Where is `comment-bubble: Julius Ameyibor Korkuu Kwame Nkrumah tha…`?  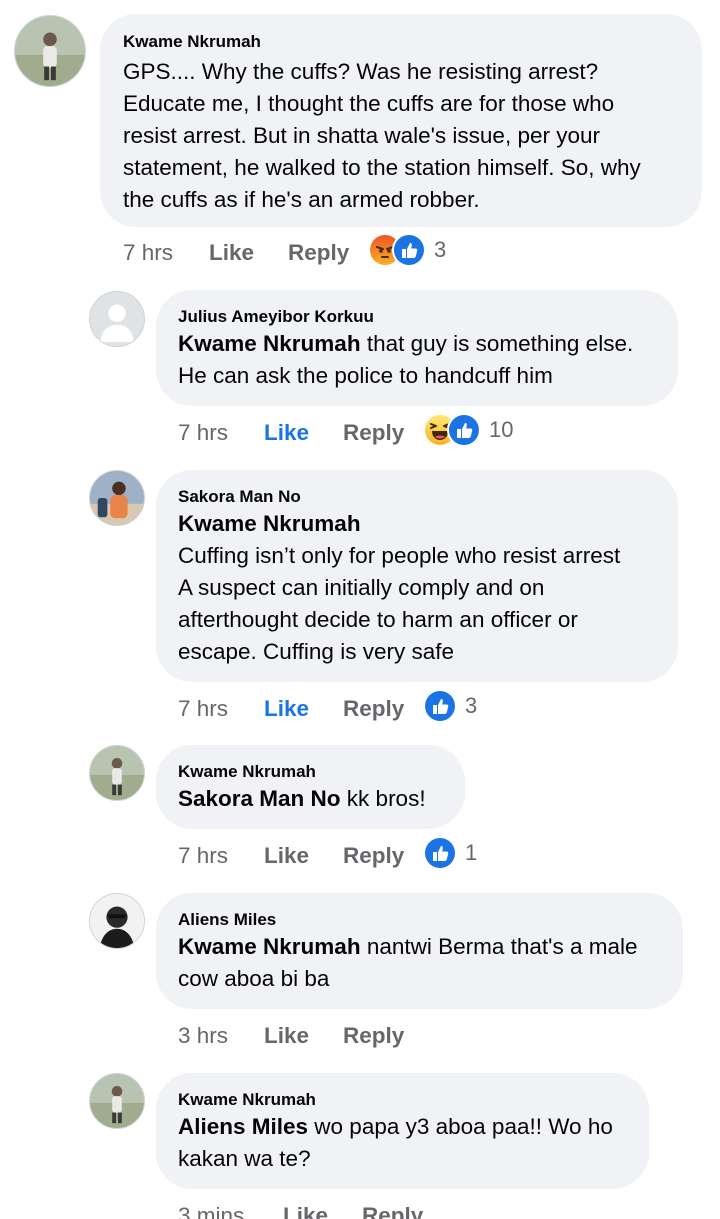 comment-bubble: Julius Ameyibor Korkuu Kwame Nkrumah tha… is located at coordinates (417, 348).